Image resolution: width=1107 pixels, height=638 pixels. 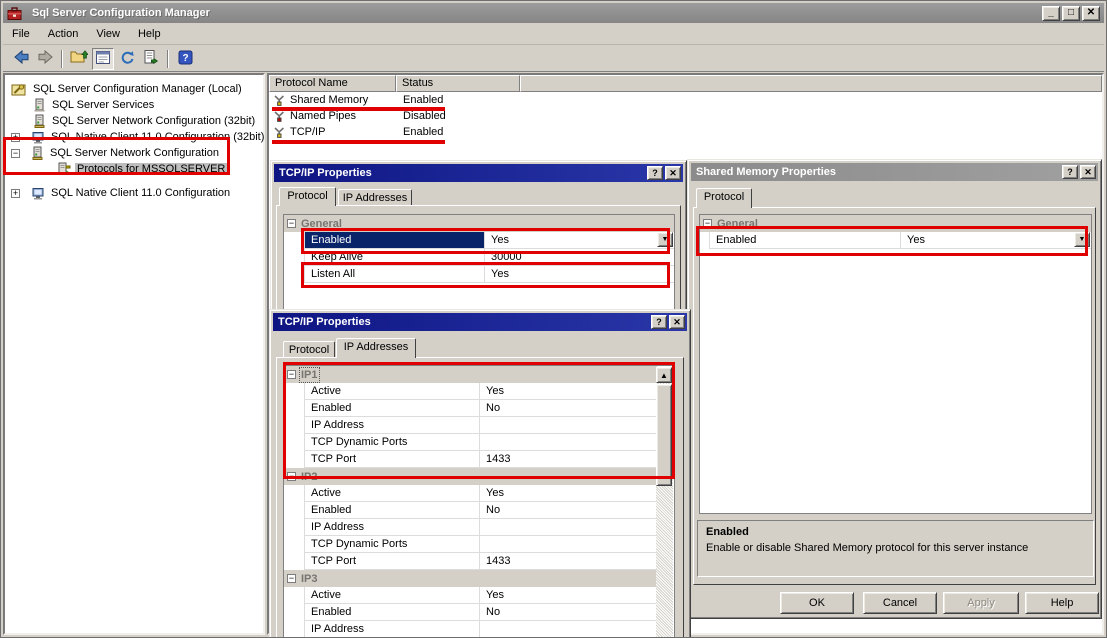 I want to click on refresh-button, so click(x=127, y=59).